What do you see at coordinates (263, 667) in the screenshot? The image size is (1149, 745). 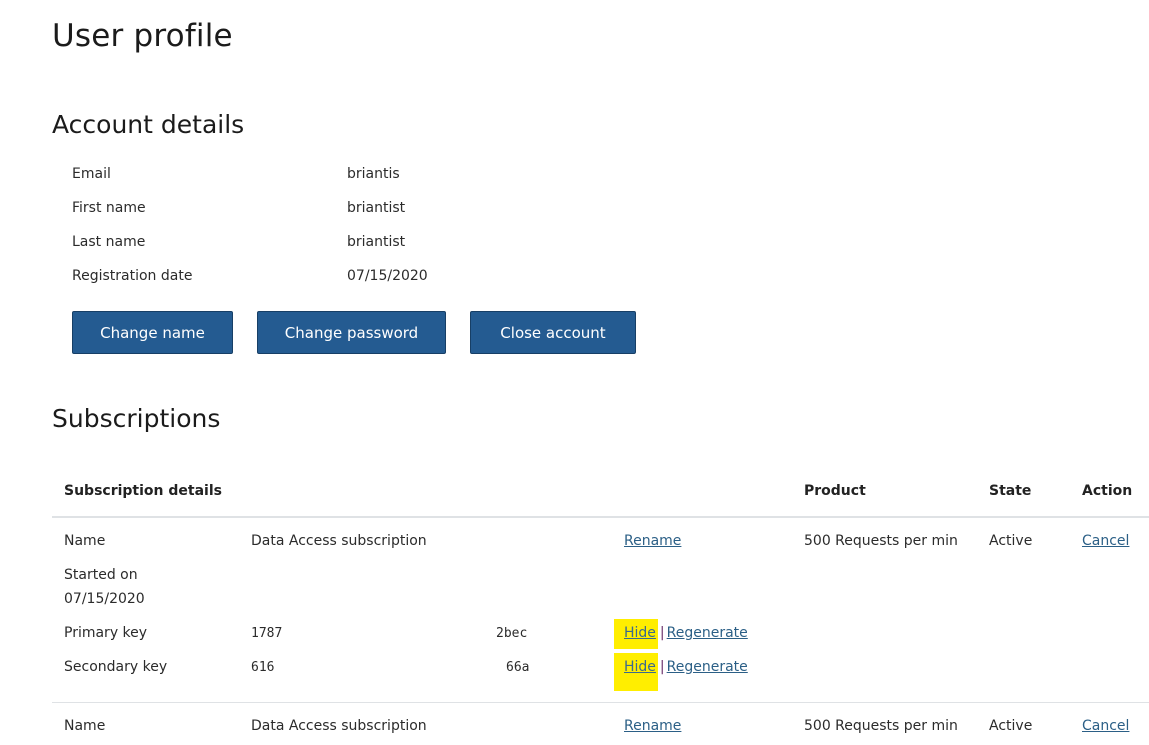 I see `secondary-key-start: 616` at bounding box center [263, 667].